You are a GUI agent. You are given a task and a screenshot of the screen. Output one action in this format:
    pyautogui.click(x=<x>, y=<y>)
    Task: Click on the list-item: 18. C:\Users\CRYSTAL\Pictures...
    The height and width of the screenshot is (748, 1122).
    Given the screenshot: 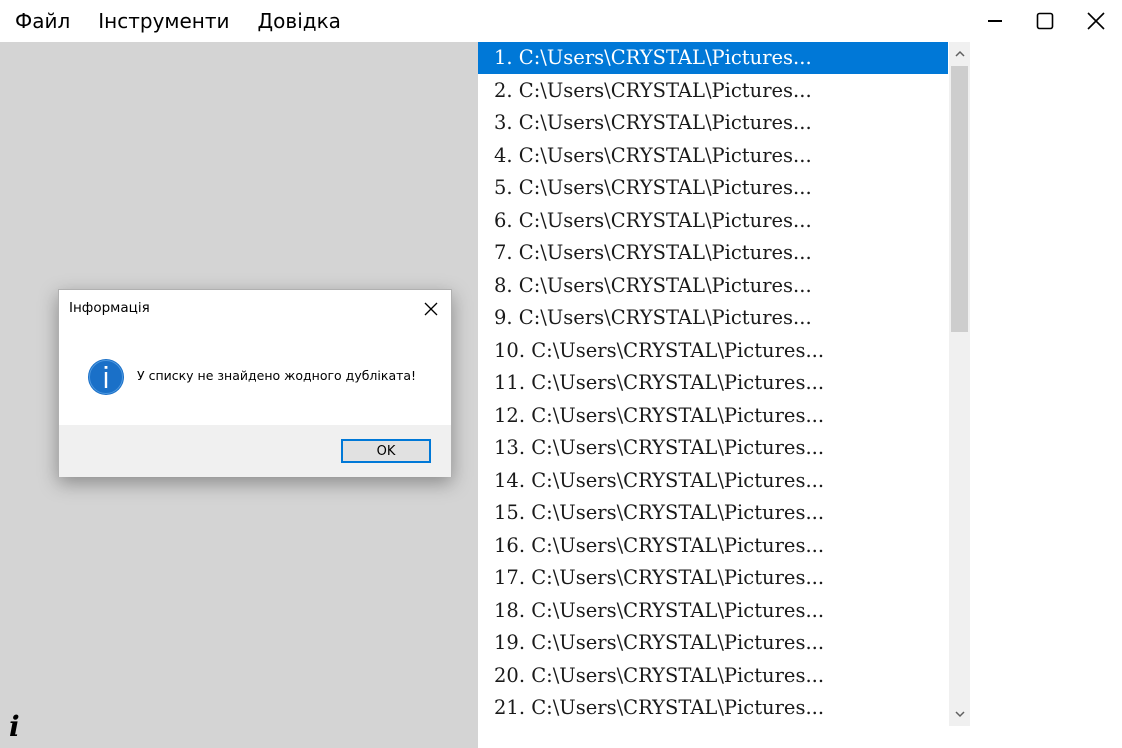 What is the action you would take?
    pyautogui.click(x=713, y=611)
    